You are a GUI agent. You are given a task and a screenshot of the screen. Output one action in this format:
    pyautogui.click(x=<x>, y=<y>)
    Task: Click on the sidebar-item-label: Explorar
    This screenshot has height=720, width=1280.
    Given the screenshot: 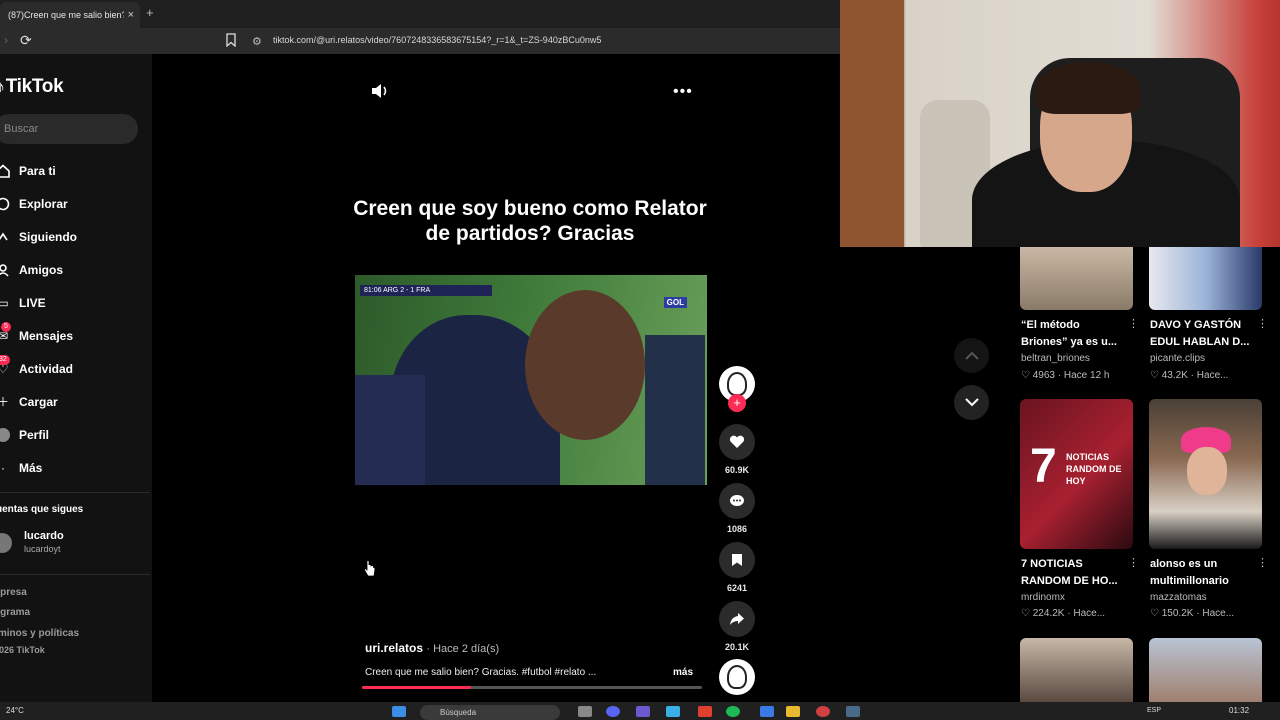 What is the action you would take?
    pyautogui.click(x=43, y=203)
    